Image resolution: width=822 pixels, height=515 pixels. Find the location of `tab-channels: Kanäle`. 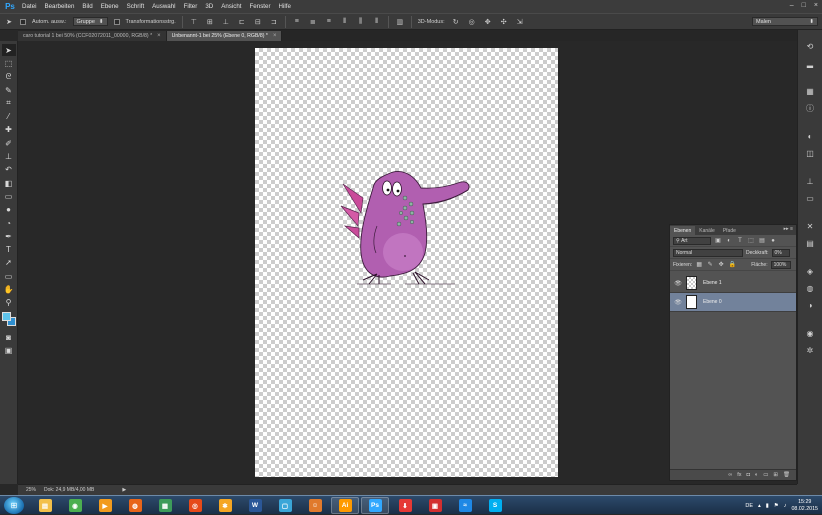

tab-channels: Kanäle is located at coordinates (707, 230).